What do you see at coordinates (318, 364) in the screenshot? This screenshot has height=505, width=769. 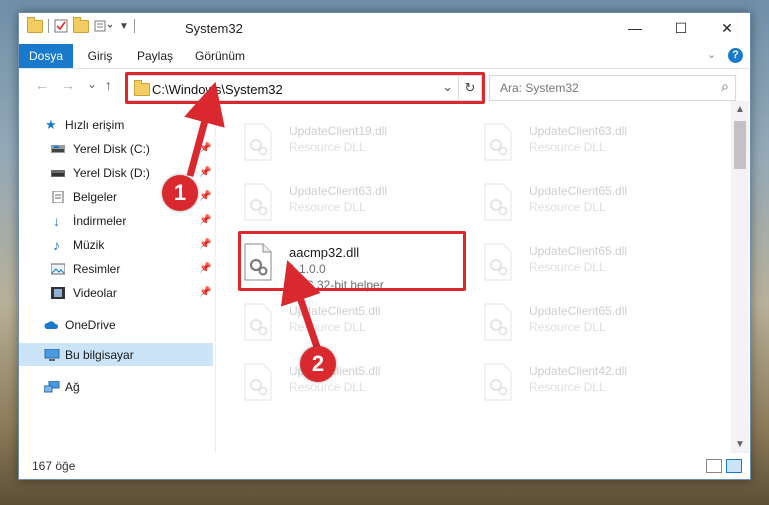 I see `callout-step-2: 2` at bounding box center [318, 364].